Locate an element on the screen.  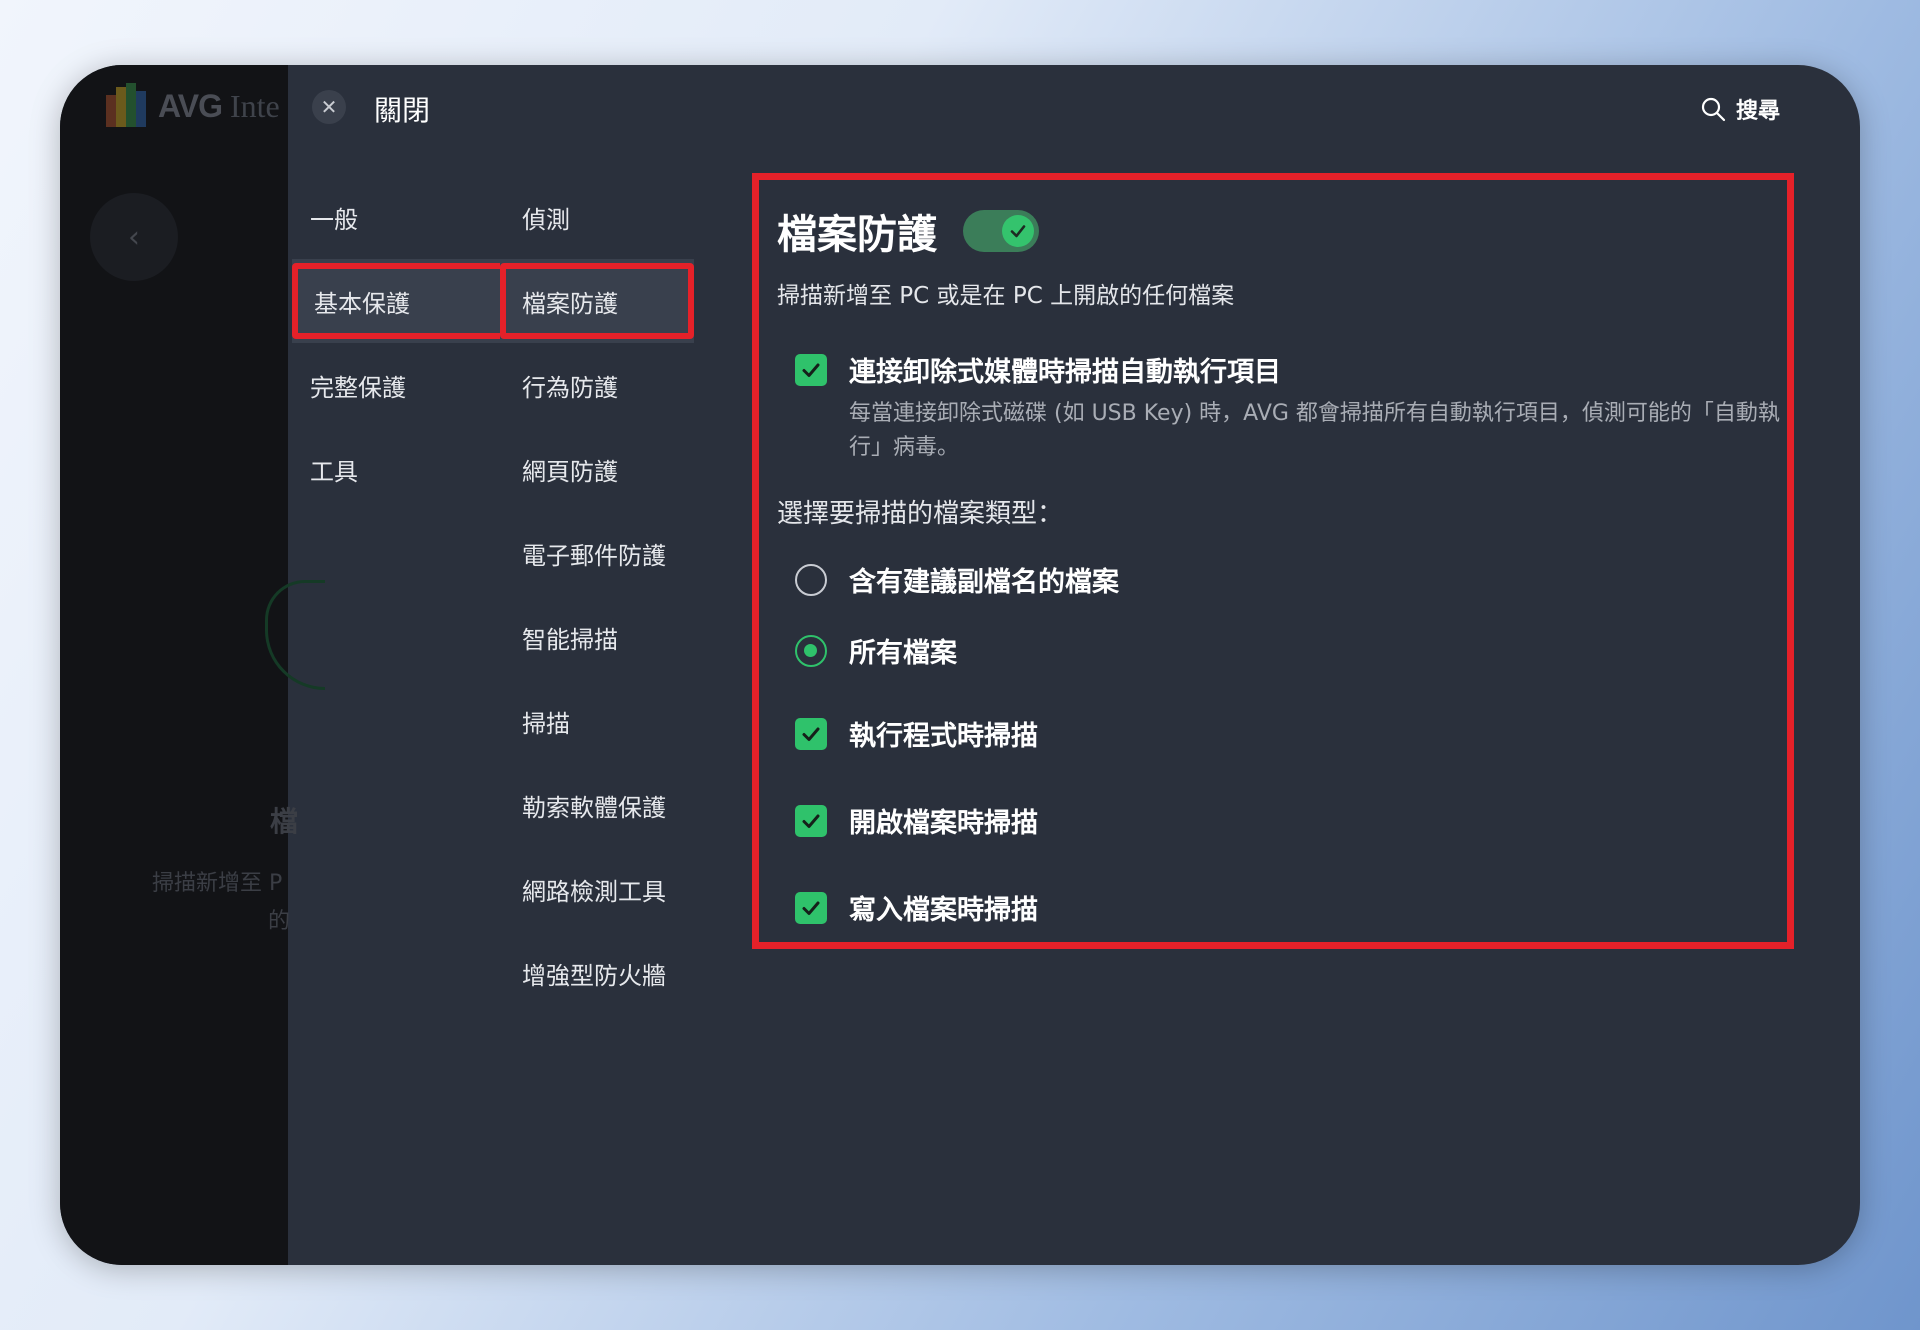
nav-item-label: 網路檢測工具 is located at coordinates (594, 891).